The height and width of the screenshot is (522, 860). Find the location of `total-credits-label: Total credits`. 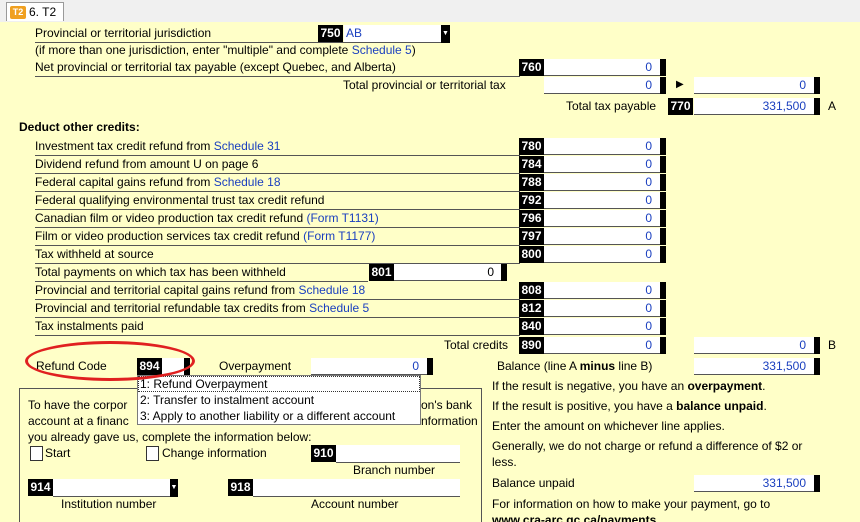

total-credits-label: Total credits is located at coordinates (476, 345).